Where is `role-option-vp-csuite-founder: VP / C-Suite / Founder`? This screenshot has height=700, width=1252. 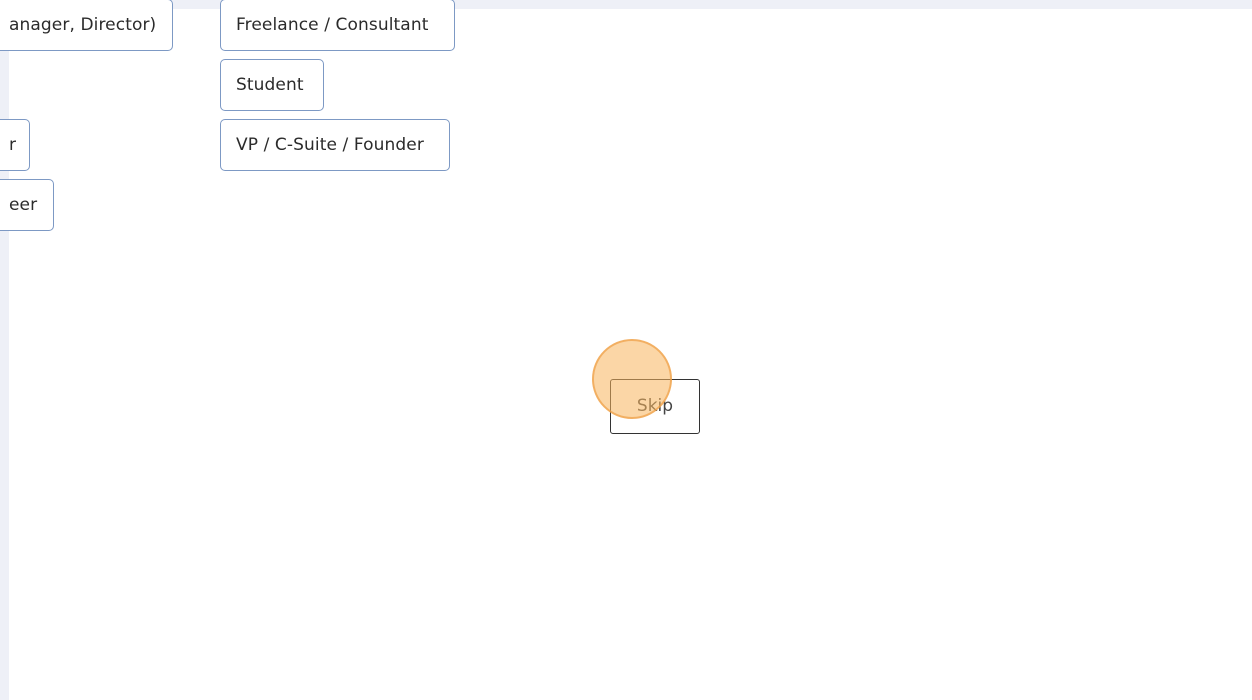
role-option-vp-csuite-founder: VP / C-Suite / Founder is located at coordinates (335, 145).